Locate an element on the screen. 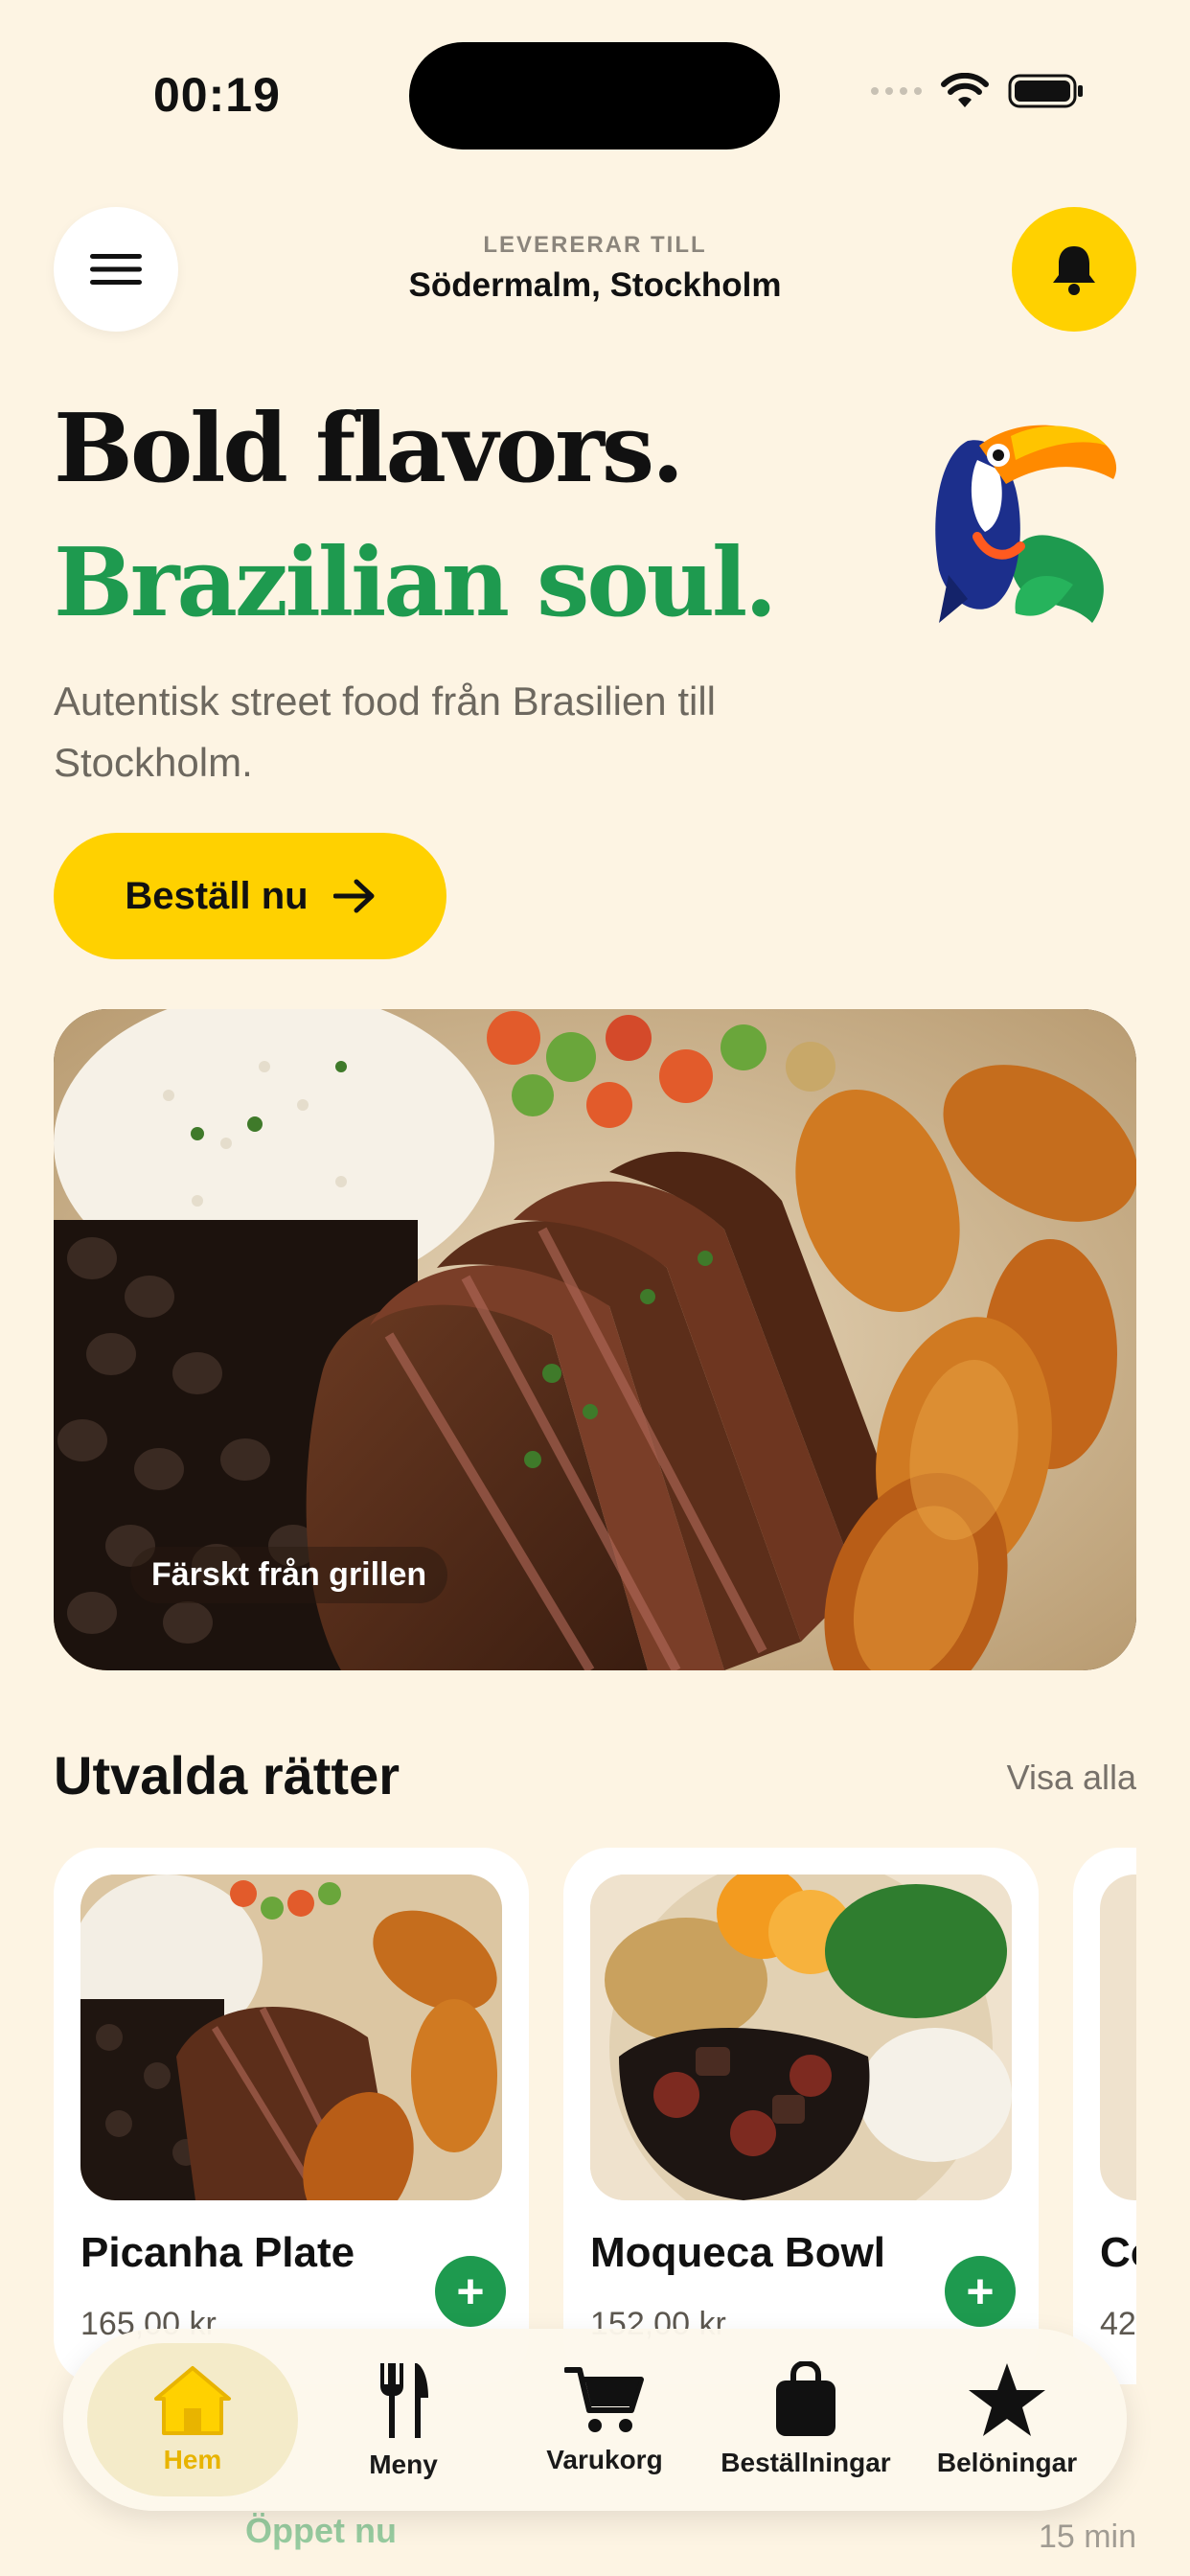 The width and height of the screenshot is (1190, 2576). dish-card: Moqueca Bowl 152,00 kr + is located at coordinates (801, 2116).